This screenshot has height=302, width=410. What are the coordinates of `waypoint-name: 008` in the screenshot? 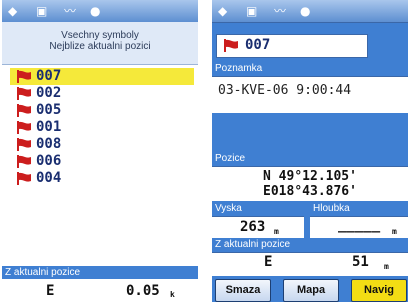 It's located at (49, 144).